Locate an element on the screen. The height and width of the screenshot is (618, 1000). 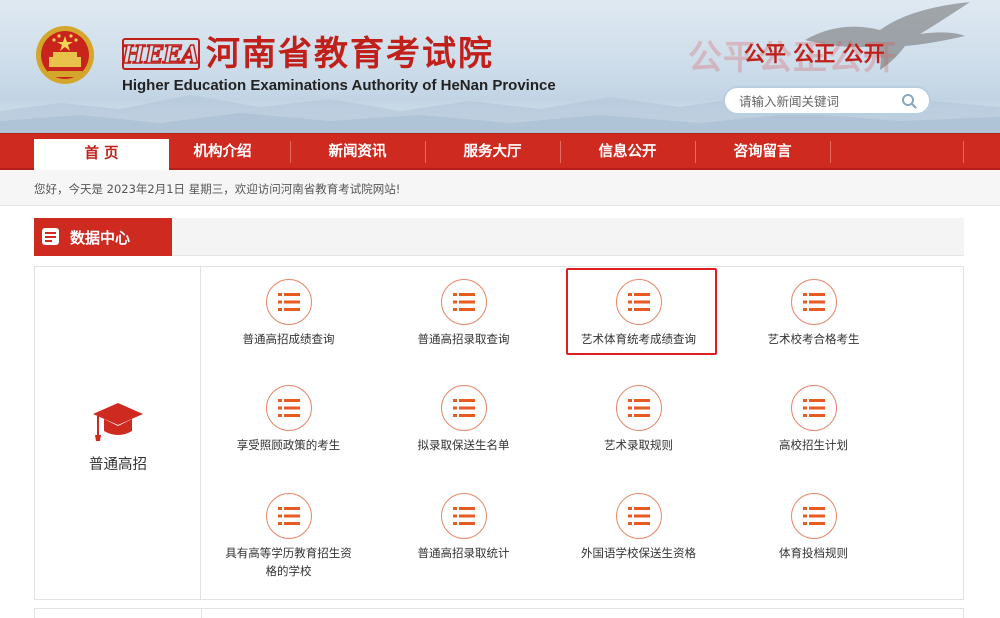
item-label: 普通高招成绩查询 is located at coordinates (288, 339).